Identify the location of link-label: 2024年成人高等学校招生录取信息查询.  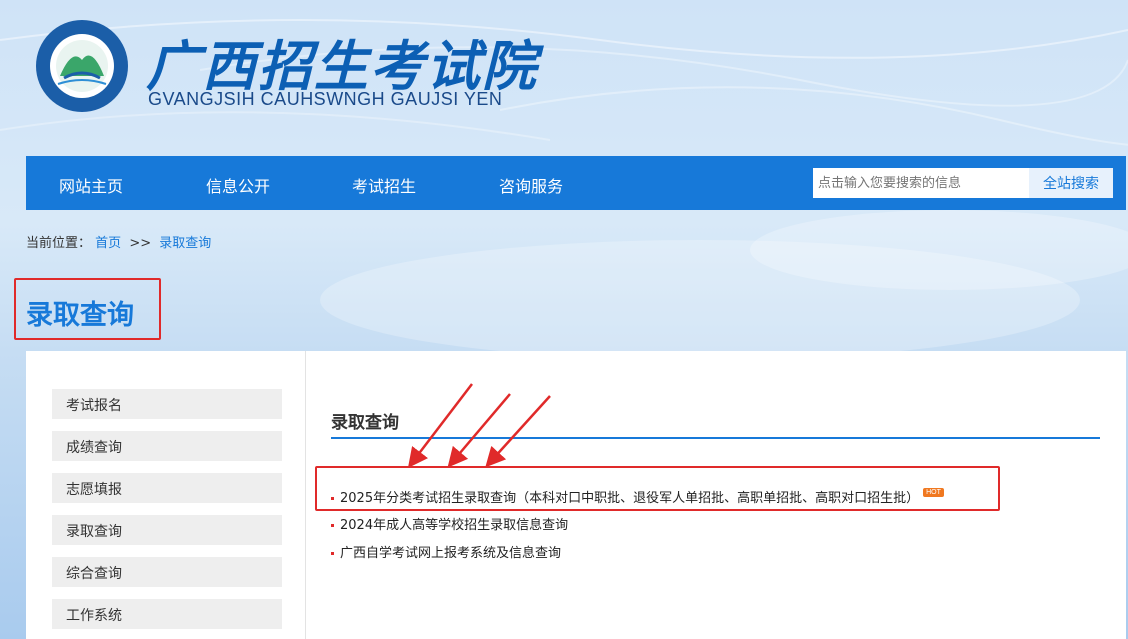
(454, 525).